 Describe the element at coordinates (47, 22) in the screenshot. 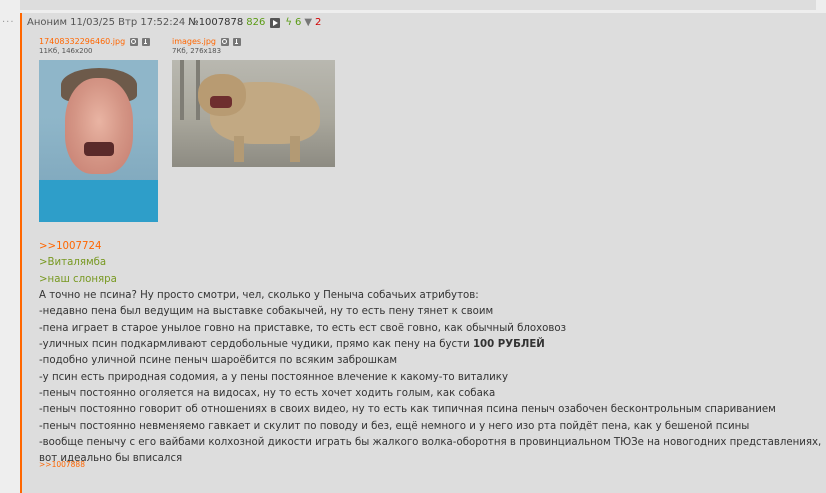

I see `post-author: Аноним` at that location.